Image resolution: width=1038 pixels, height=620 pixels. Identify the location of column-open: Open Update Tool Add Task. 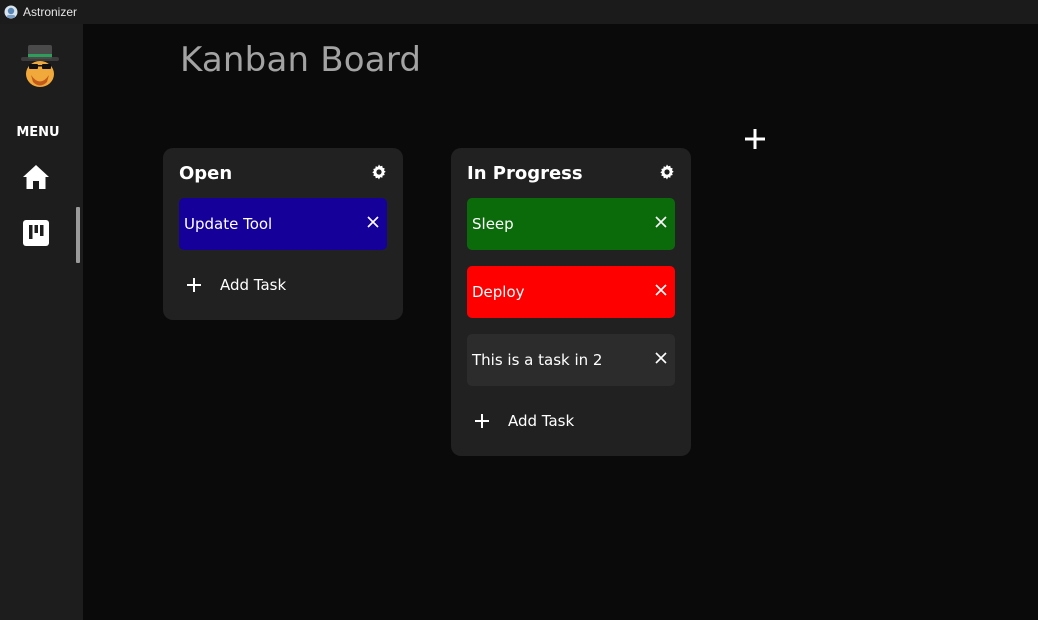
(283, 234).